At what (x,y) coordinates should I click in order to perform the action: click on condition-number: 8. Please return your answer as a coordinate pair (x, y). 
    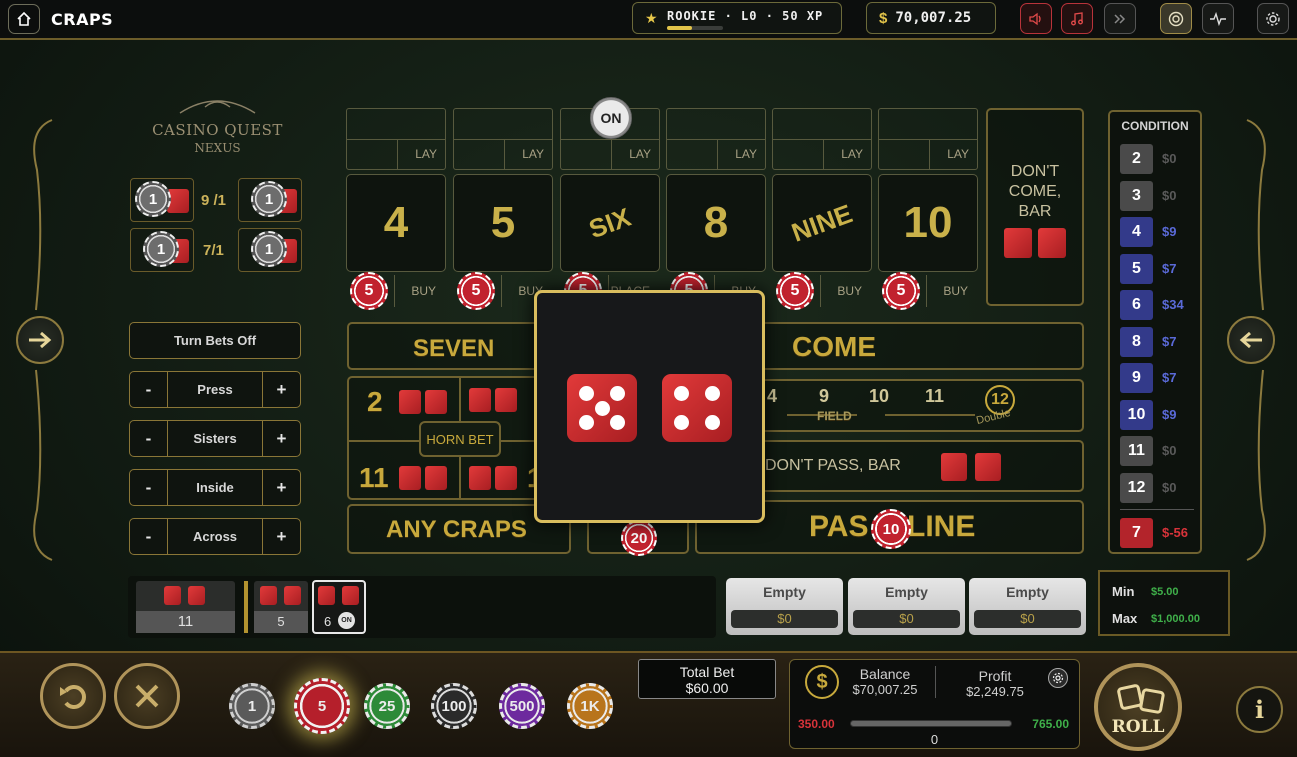
    Looking at the image, I should click on (1136, 341).